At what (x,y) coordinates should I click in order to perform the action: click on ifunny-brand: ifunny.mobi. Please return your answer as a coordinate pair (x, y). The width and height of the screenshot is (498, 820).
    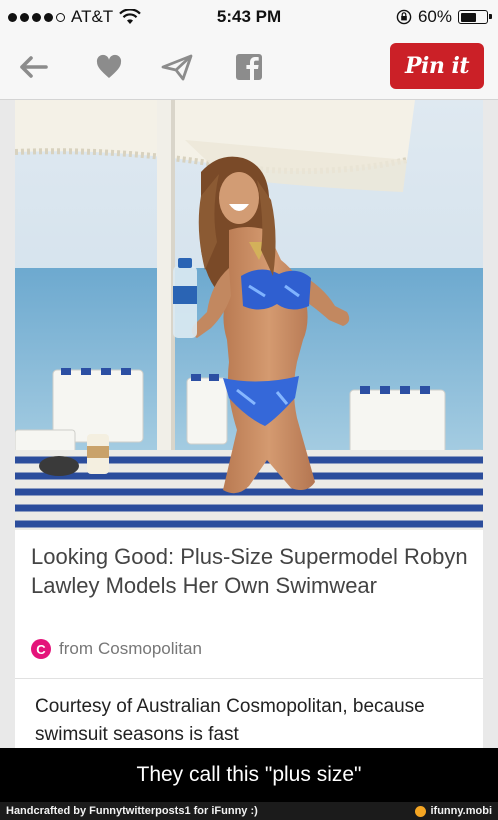
    Looking at the image, I should click on (453, 811).